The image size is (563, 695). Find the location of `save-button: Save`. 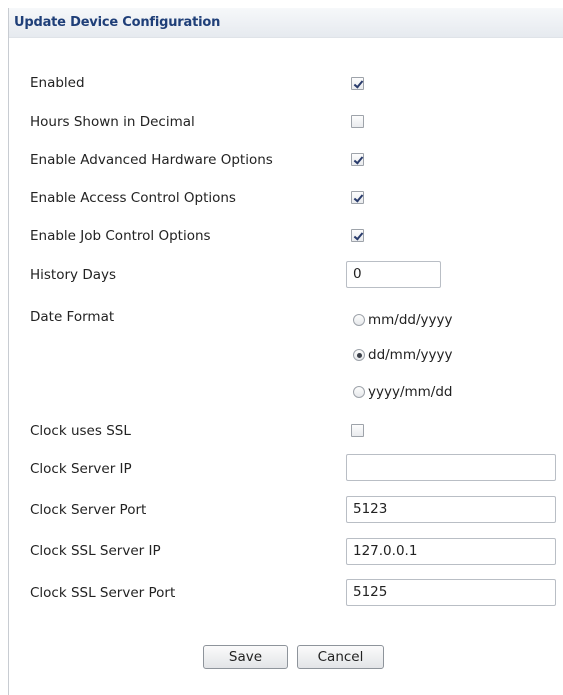

save-button: Save is located at coordinates (245, 657).